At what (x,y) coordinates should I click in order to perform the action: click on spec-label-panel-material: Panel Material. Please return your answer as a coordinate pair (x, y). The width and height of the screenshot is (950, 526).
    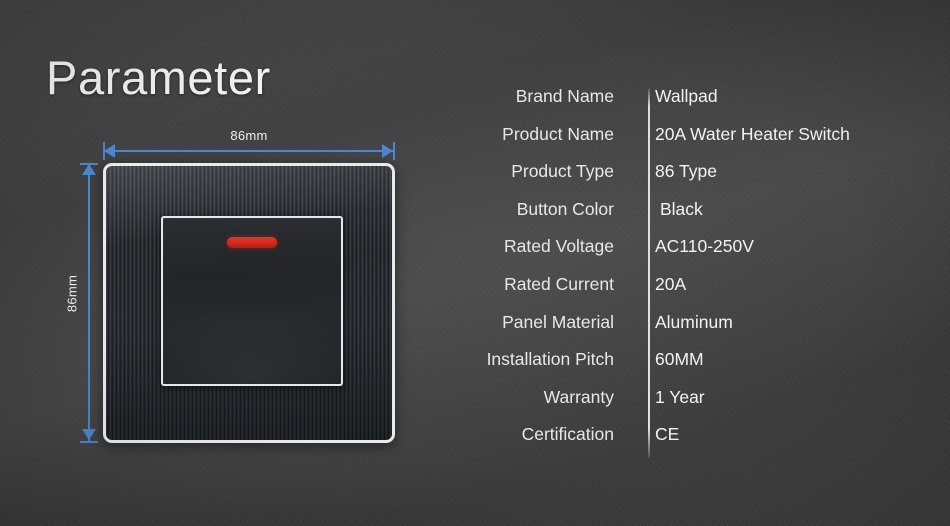
    Looking at the image, I should click on (558, 321).